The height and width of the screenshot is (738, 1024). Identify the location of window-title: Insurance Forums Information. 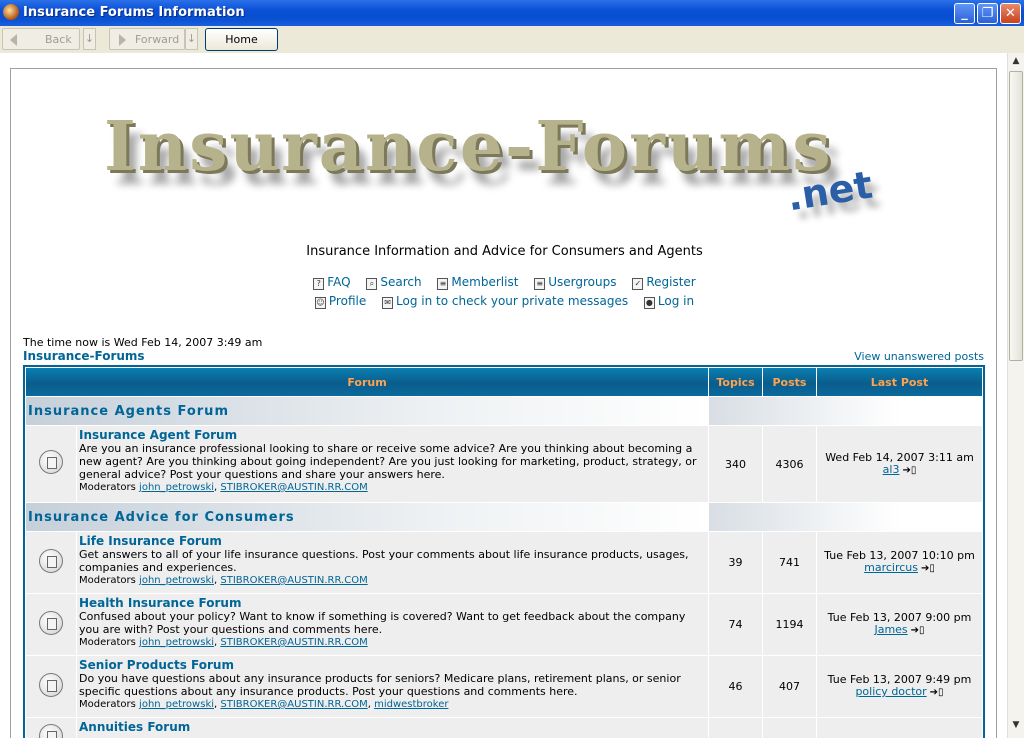
(134, 12).